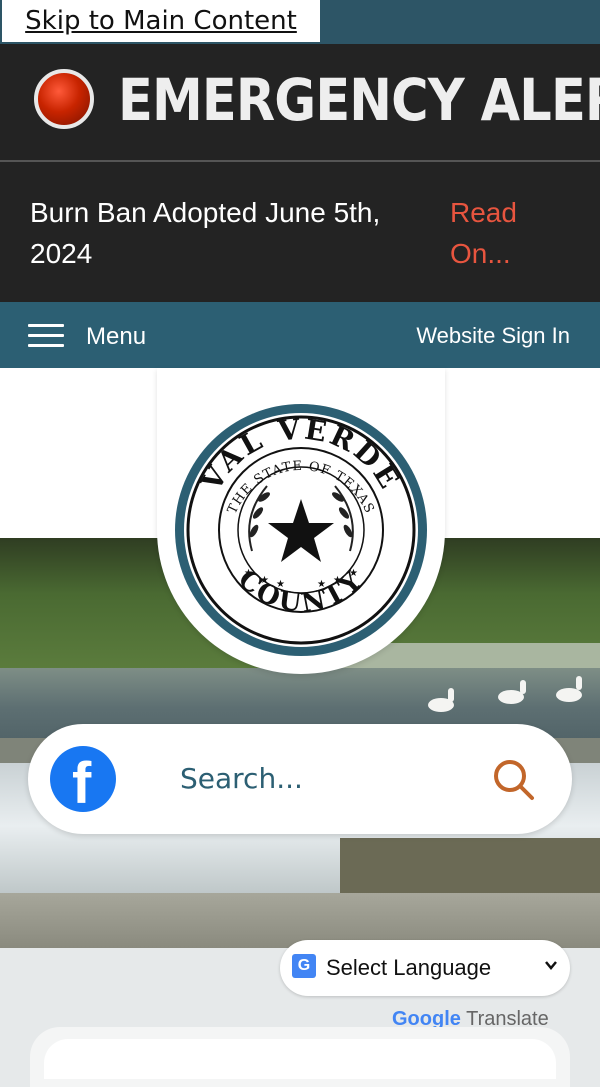 Image resolution: width=600 pixels, height=1087 pixels. Describe the element at coordinates (161, 21) in the screenshot. I see `skip-to-main-content-link: Skip to Main Content` at that location.